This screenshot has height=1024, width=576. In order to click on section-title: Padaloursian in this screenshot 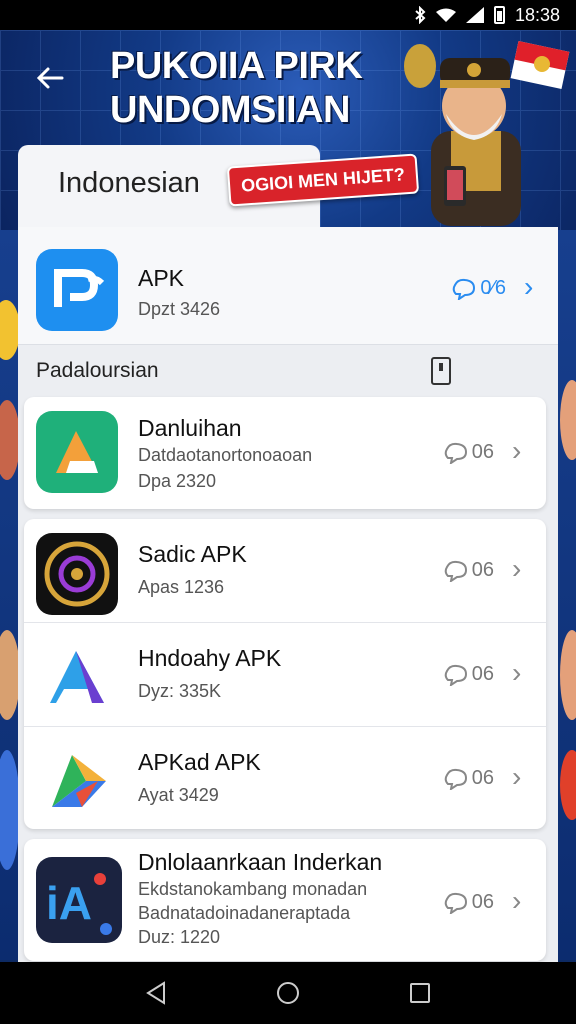, I will do `click(97, 370)`.